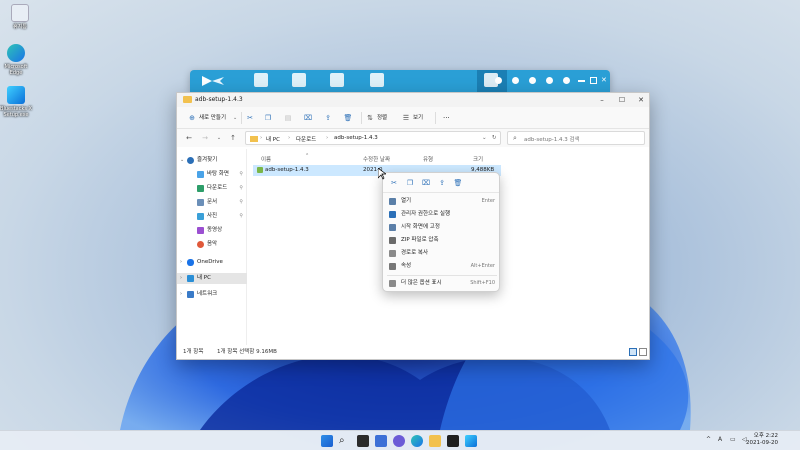 Image resolution: width=800 pixels, height=450 pixels. Describe the element at coordinates (235, 118) in the screenshot. I see `new-dropdown-icon: ⌄` at that location.